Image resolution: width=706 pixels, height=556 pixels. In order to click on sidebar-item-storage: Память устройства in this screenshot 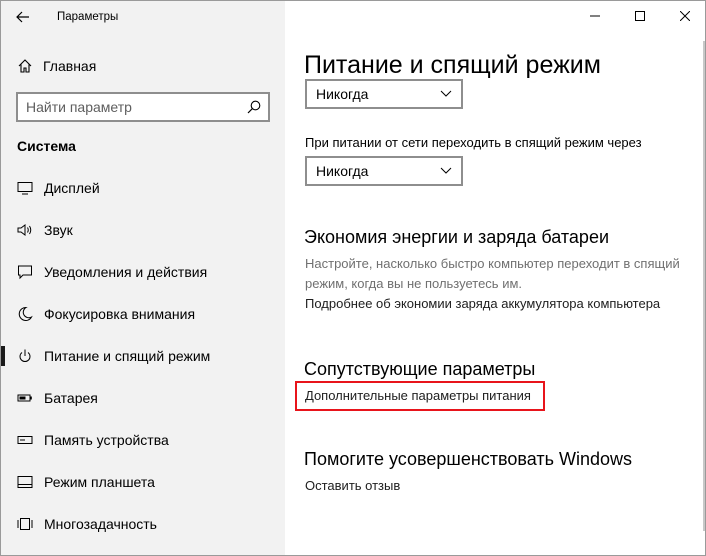, I will do `click(143, 440)`.